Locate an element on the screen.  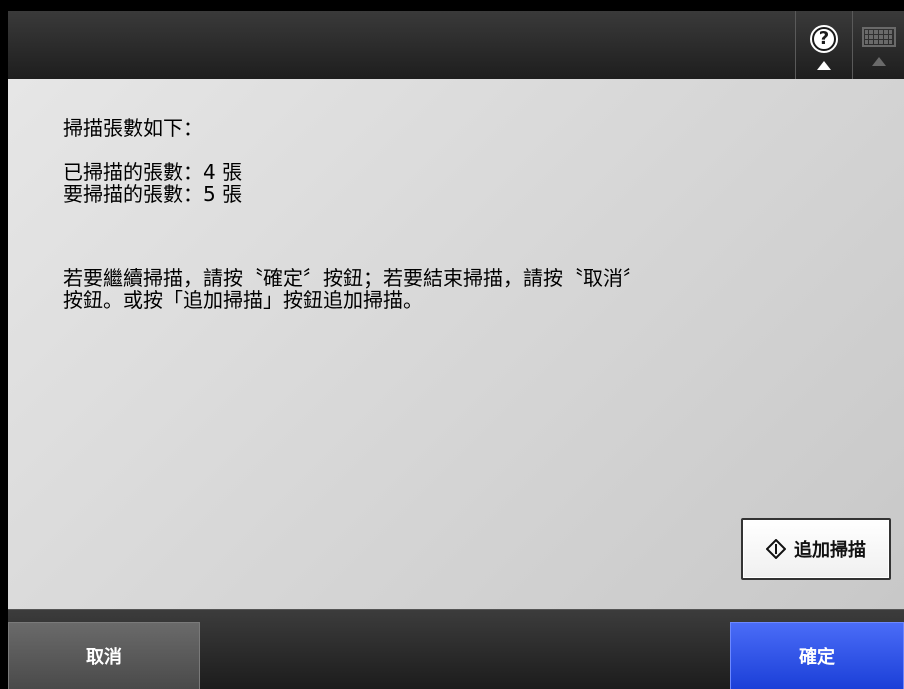
to-scan-unit: 張 is located at coordinates (232, 194).